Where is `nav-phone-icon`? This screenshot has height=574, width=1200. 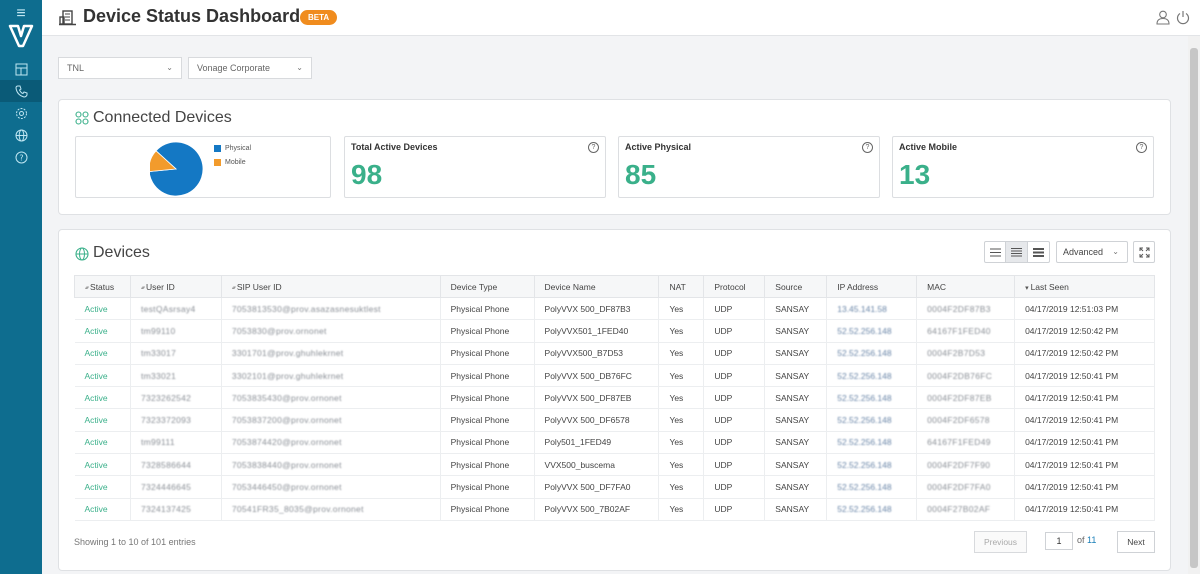
nav-phone-icon is located at coordinates (21, 91).